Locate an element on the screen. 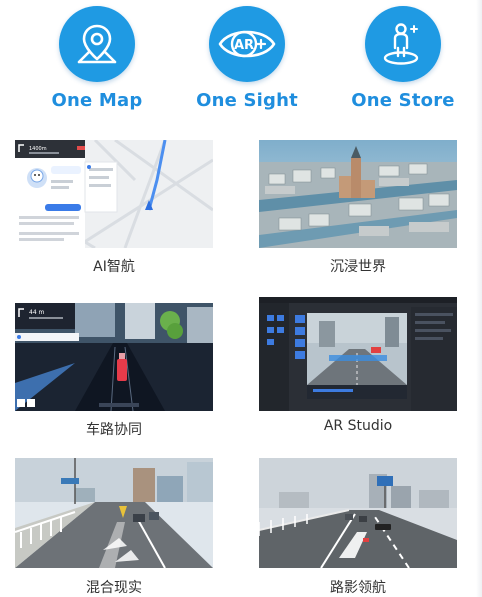 The height and width of the screenshot is (597, 482). feature-one-store: One Store is located at coordinates (403, 62).